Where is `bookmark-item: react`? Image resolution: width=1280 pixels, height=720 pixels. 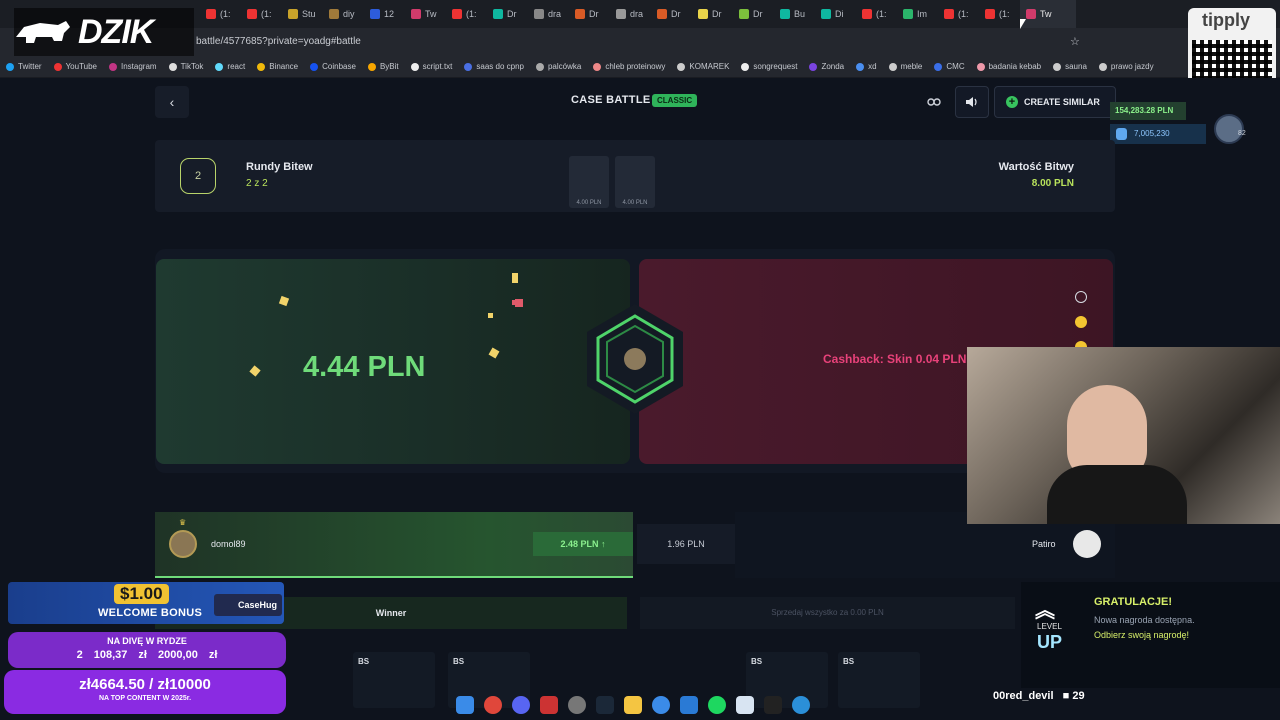 bookmark-item: react is located at coordinates (230, 66).